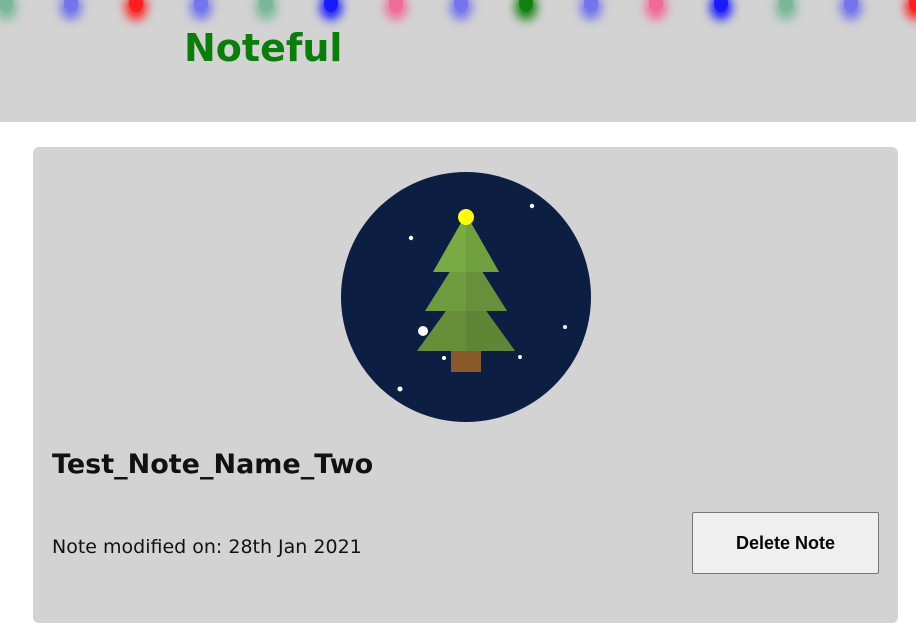  I want to click on delete-note-button: Delete Note, so click(785, 543).